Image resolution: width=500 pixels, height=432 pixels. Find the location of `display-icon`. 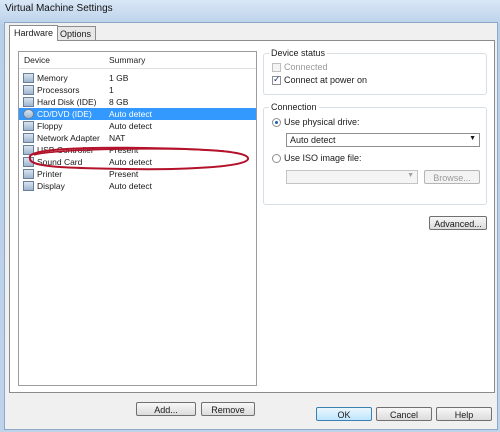

display-icon is located at coordinates (28, 186).